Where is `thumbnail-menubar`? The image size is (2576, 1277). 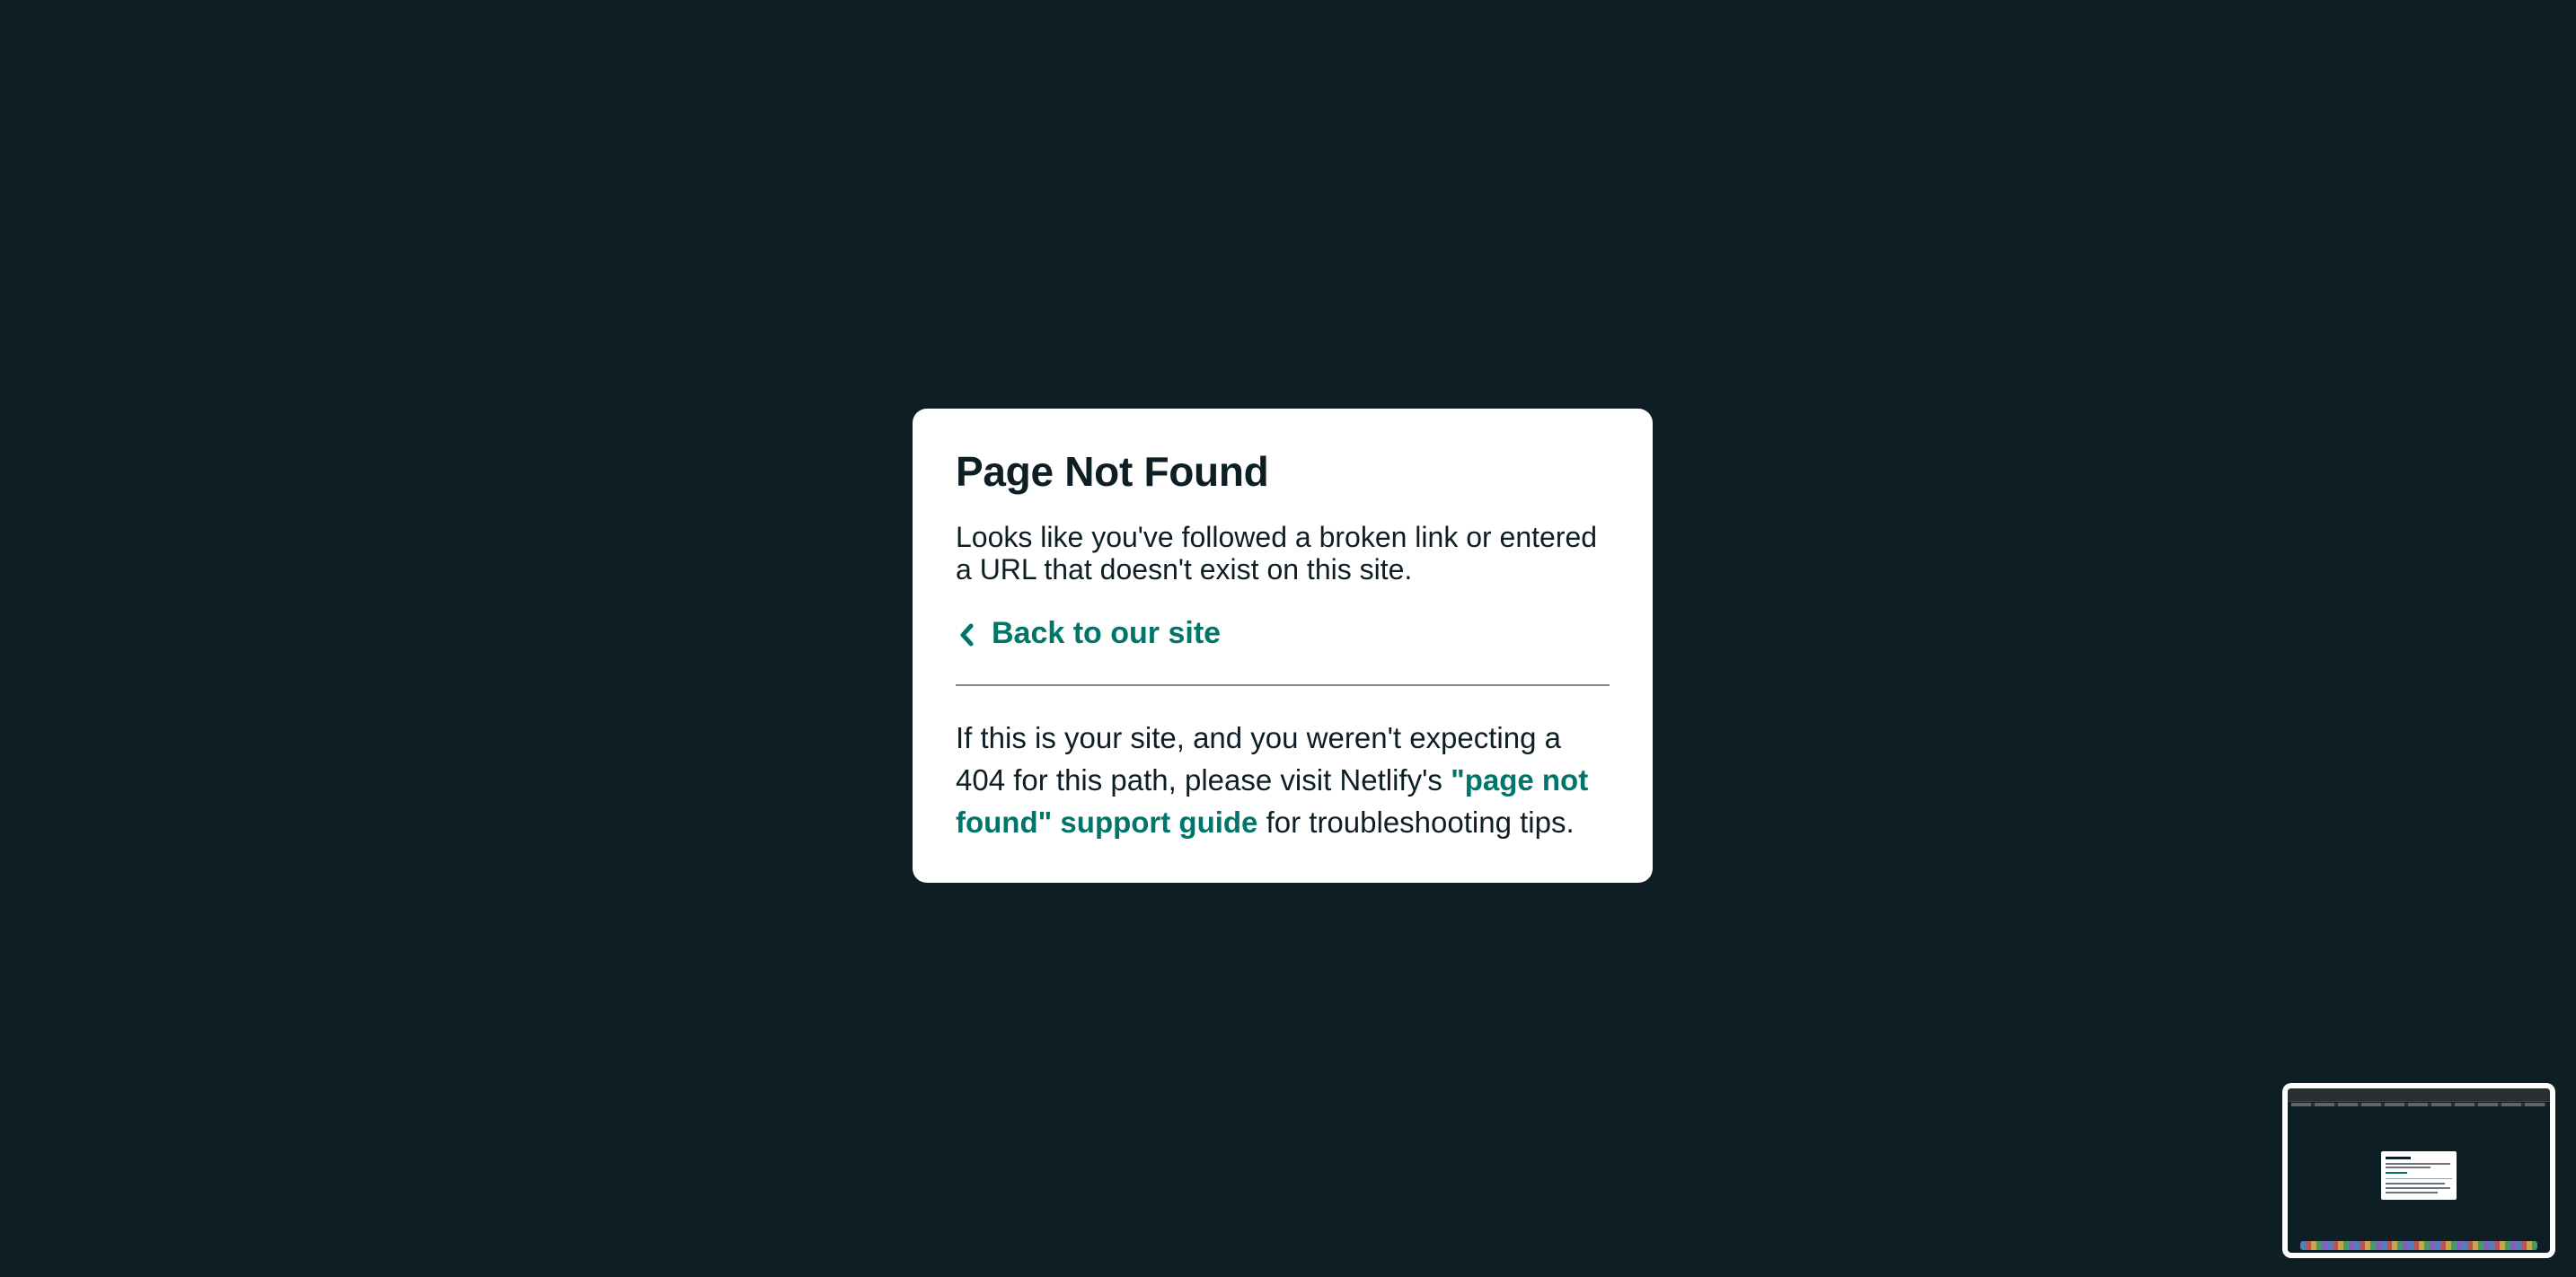
thumbnail-menubar is located at coordinates (2419, 1095).